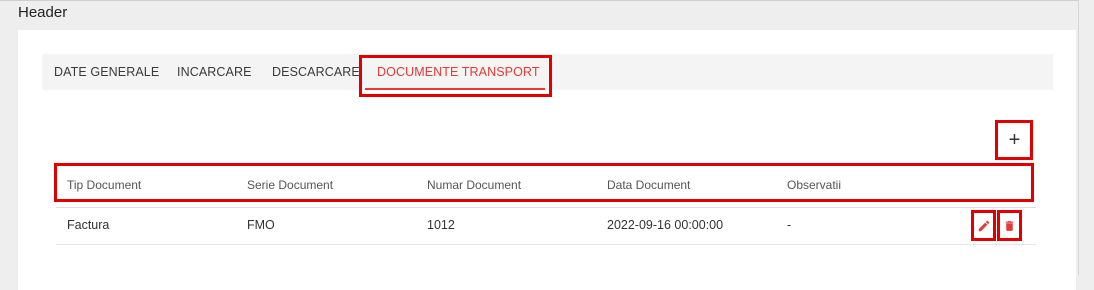 Image resolution: width=1094 pixels, height=290 pixels. Describe the element at coordinates (546, 244) in the screenshot. I see `table-row-divider` at that location.